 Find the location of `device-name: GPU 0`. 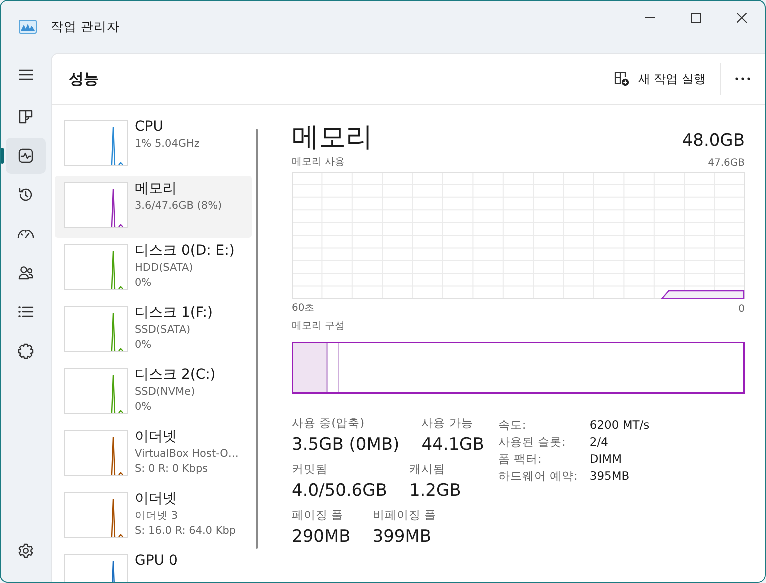

device-name: GPU 0 is located at coordinates (156, 561).